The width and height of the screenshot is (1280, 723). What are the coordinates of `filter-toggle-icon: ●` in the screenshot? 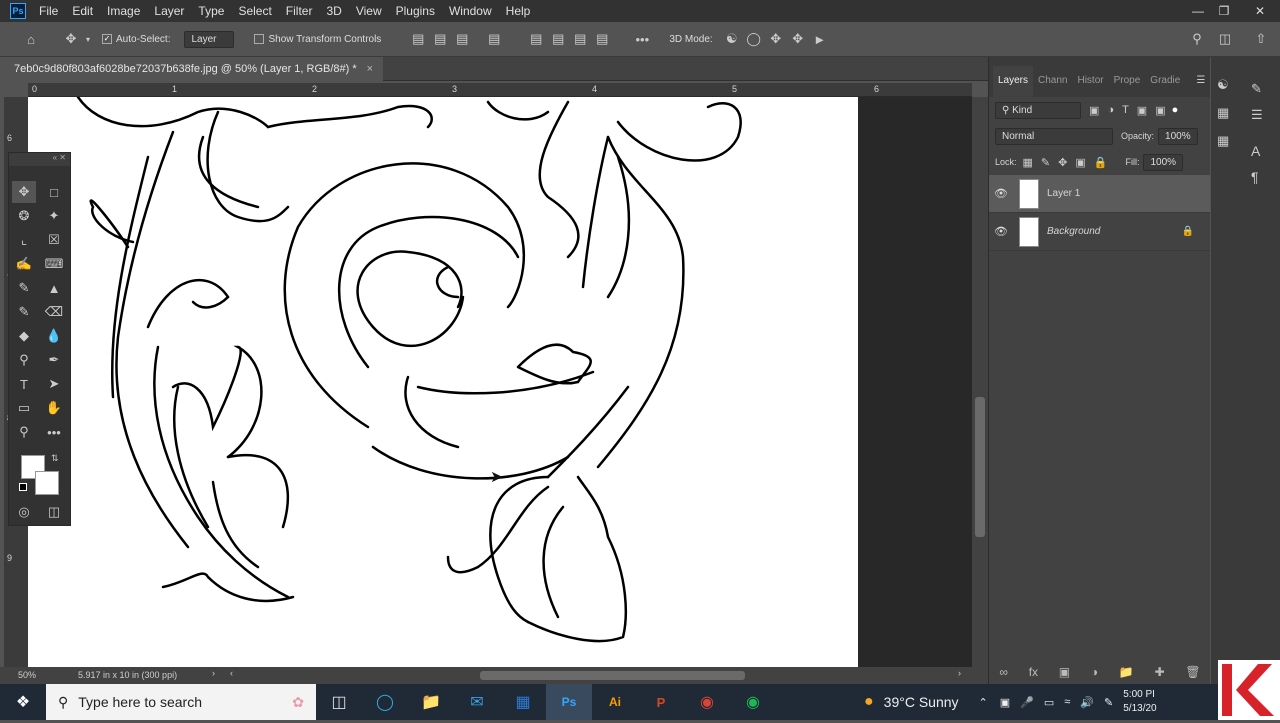 It's located at (1175, 110).